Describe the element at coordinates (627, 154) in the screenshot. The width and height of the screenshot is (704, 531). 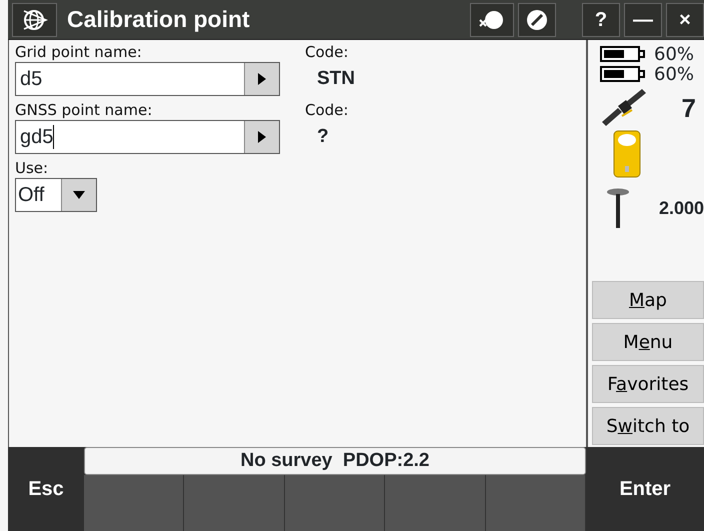
I see `receiver-icon` at that location.